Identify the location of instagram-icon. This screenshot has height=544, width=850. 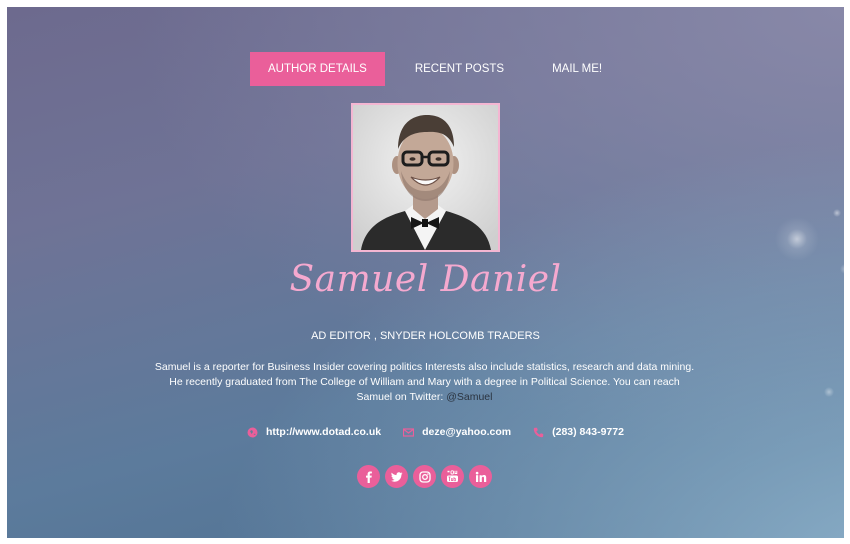
(424, 476).